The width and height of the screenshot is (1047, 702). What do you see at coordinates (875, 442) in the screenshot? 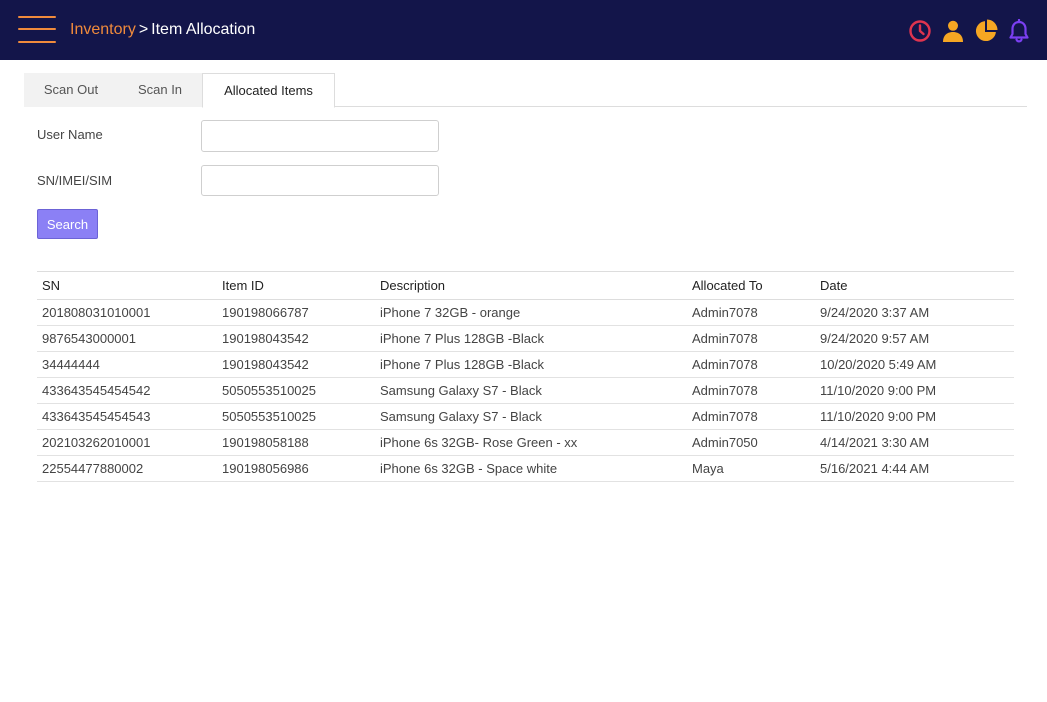
I see `cell-date: 4/14/2021 3:30 AM` at bounding box center [875, 442].